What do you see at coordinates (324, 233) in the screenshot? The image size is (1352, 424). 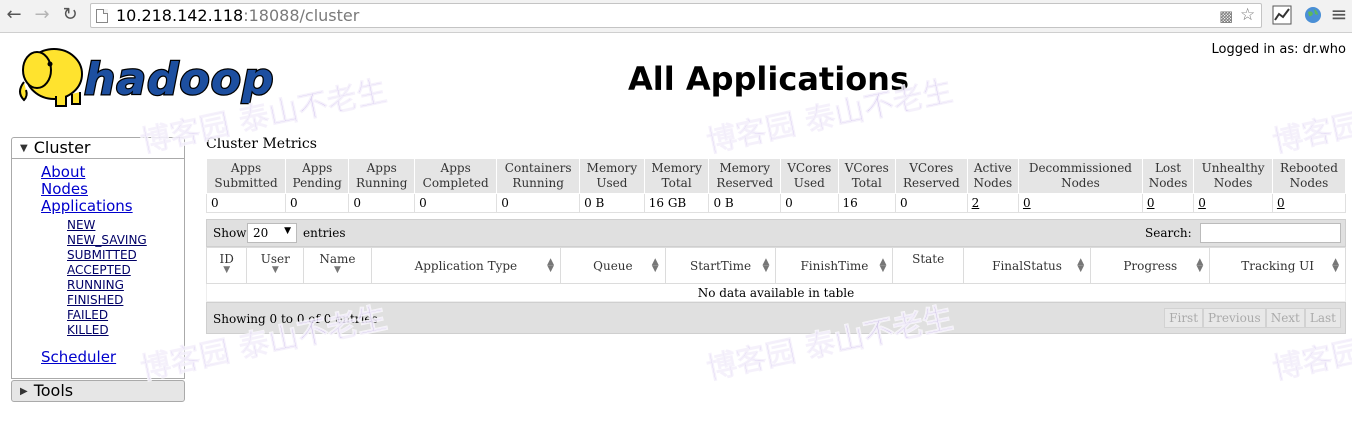 I see `entries-label: entries` at bounding box center [324, 233].